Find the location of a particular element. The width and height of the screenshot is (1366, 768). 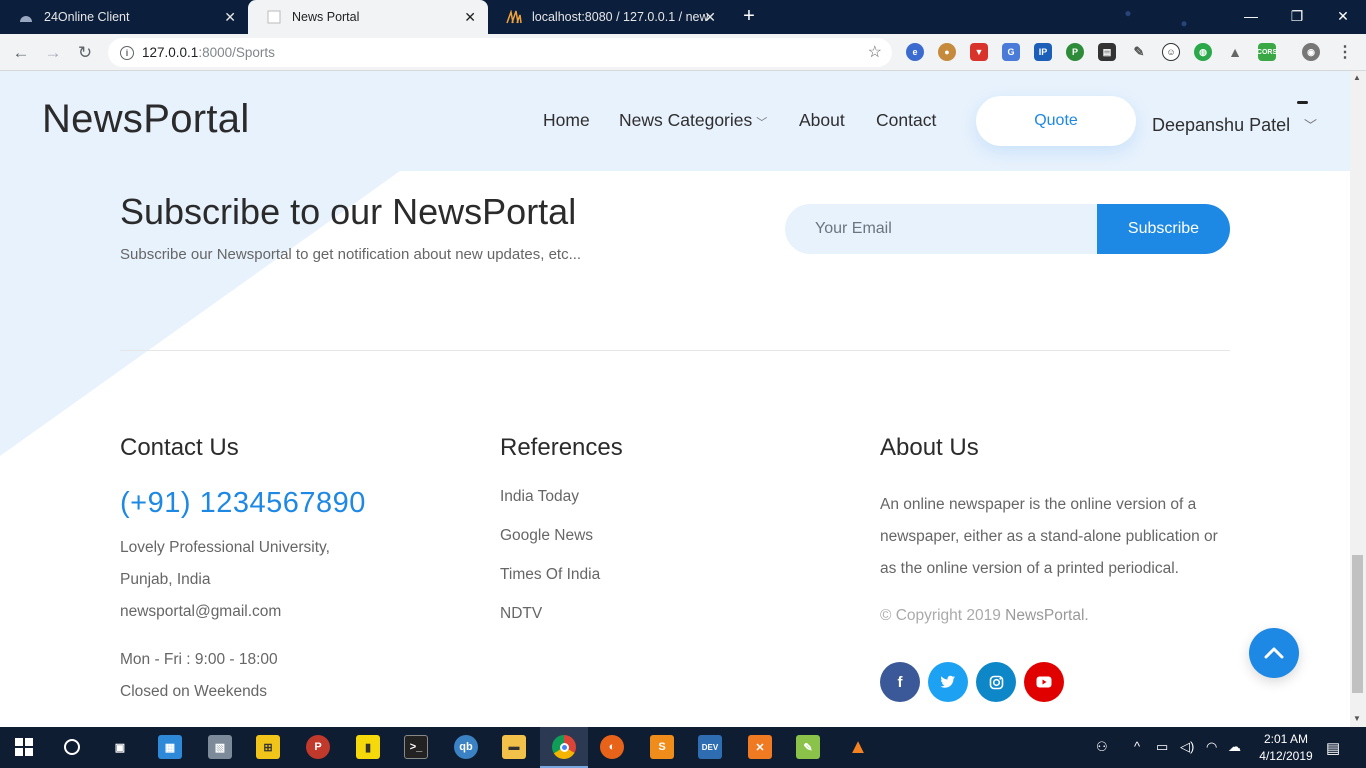

chevron-down-icon: ﹀ is located at coordinates (1310, 124).